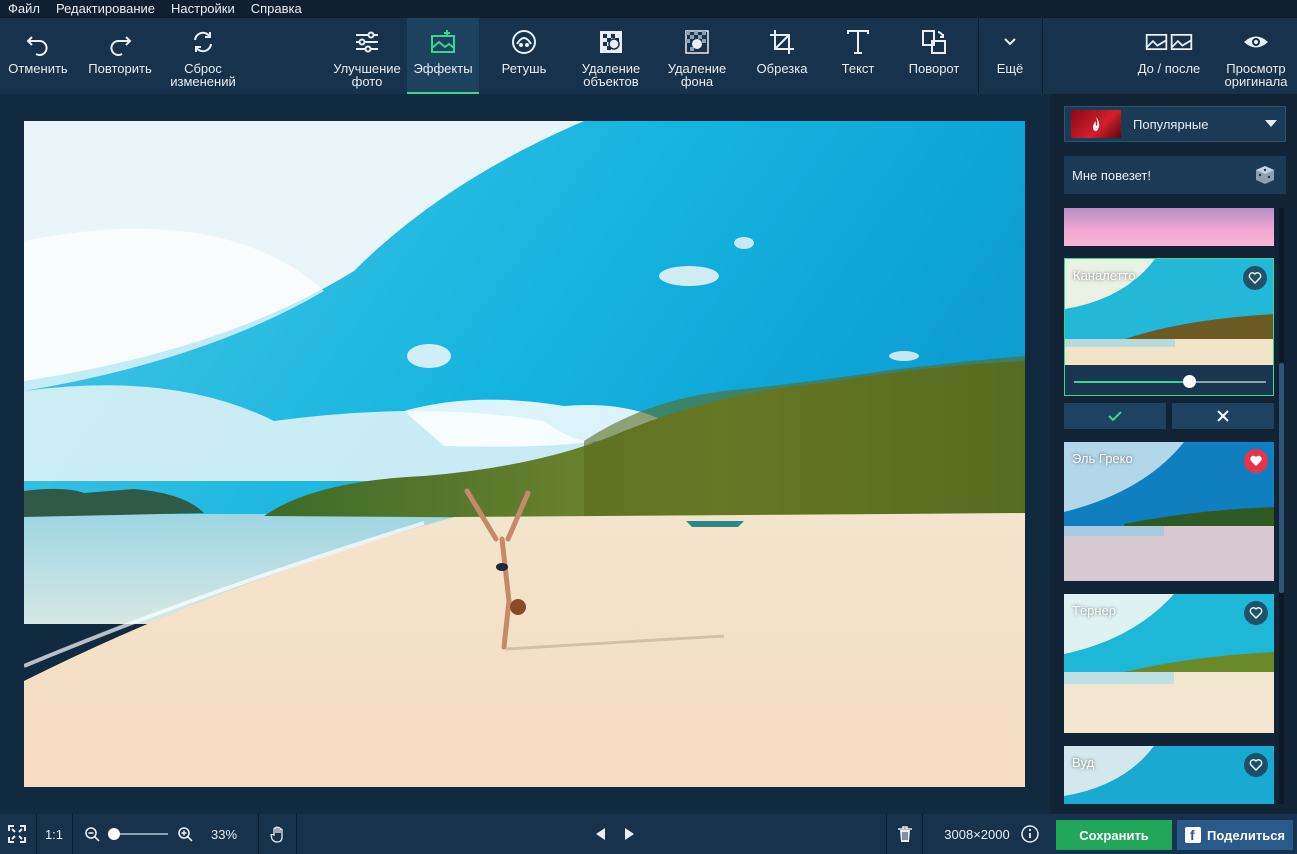 The image size is (1297, 854). What do you see at coordinates (858, 56) in the screenshot?
I see `text-button: Текст` at bounding box center [858, 56].